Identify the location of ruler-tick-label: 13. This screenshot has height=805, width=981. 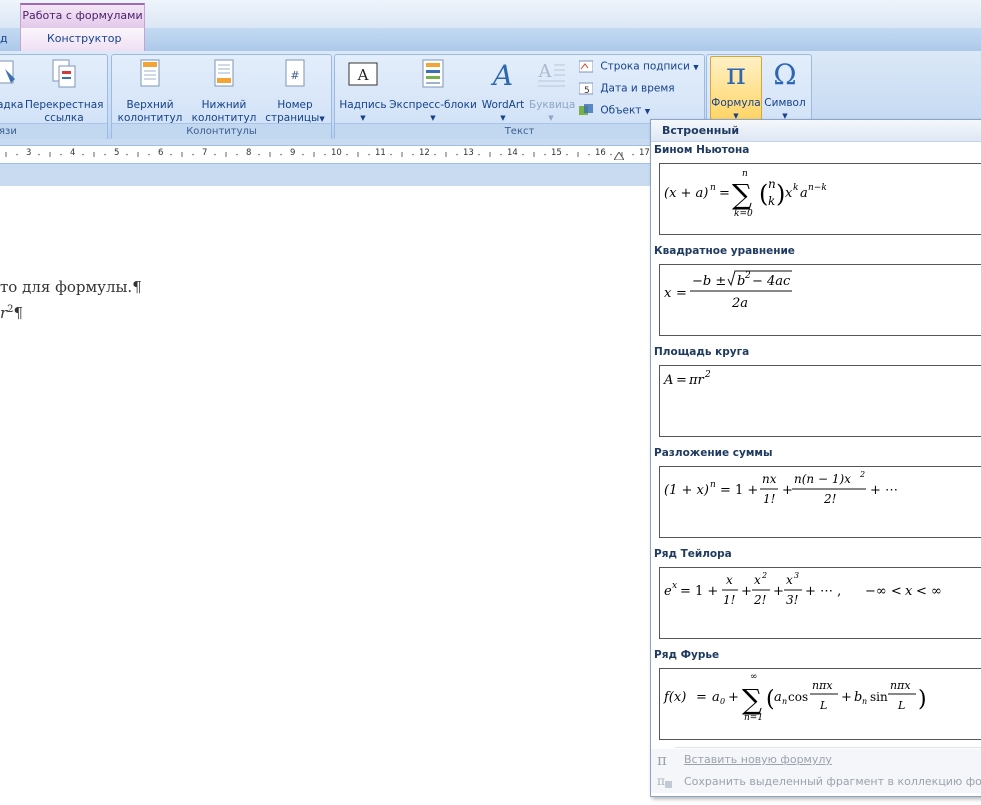
(468, 153).